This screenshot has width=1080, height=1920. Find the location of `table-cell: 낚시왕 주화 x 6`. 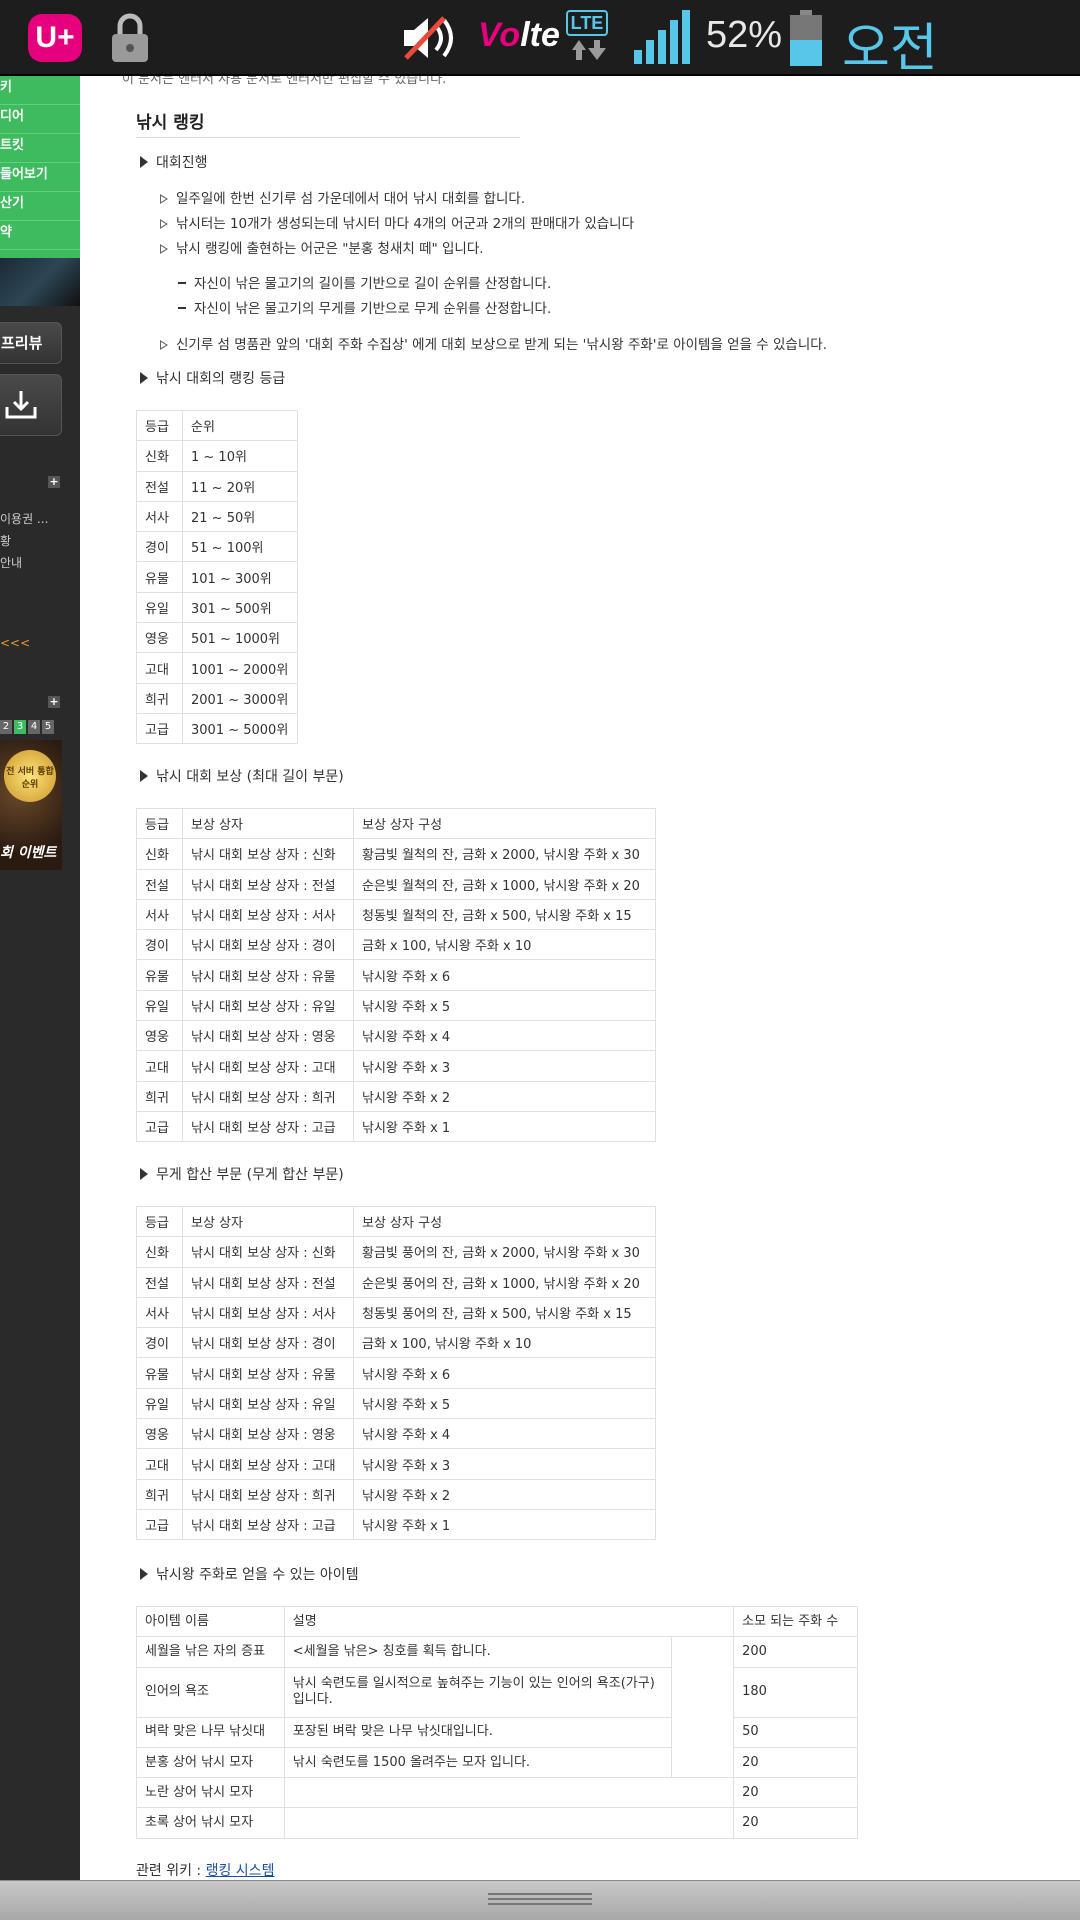

table-cell: 낚시왕 주화 x 6 is located at coordinates (504, 1373).